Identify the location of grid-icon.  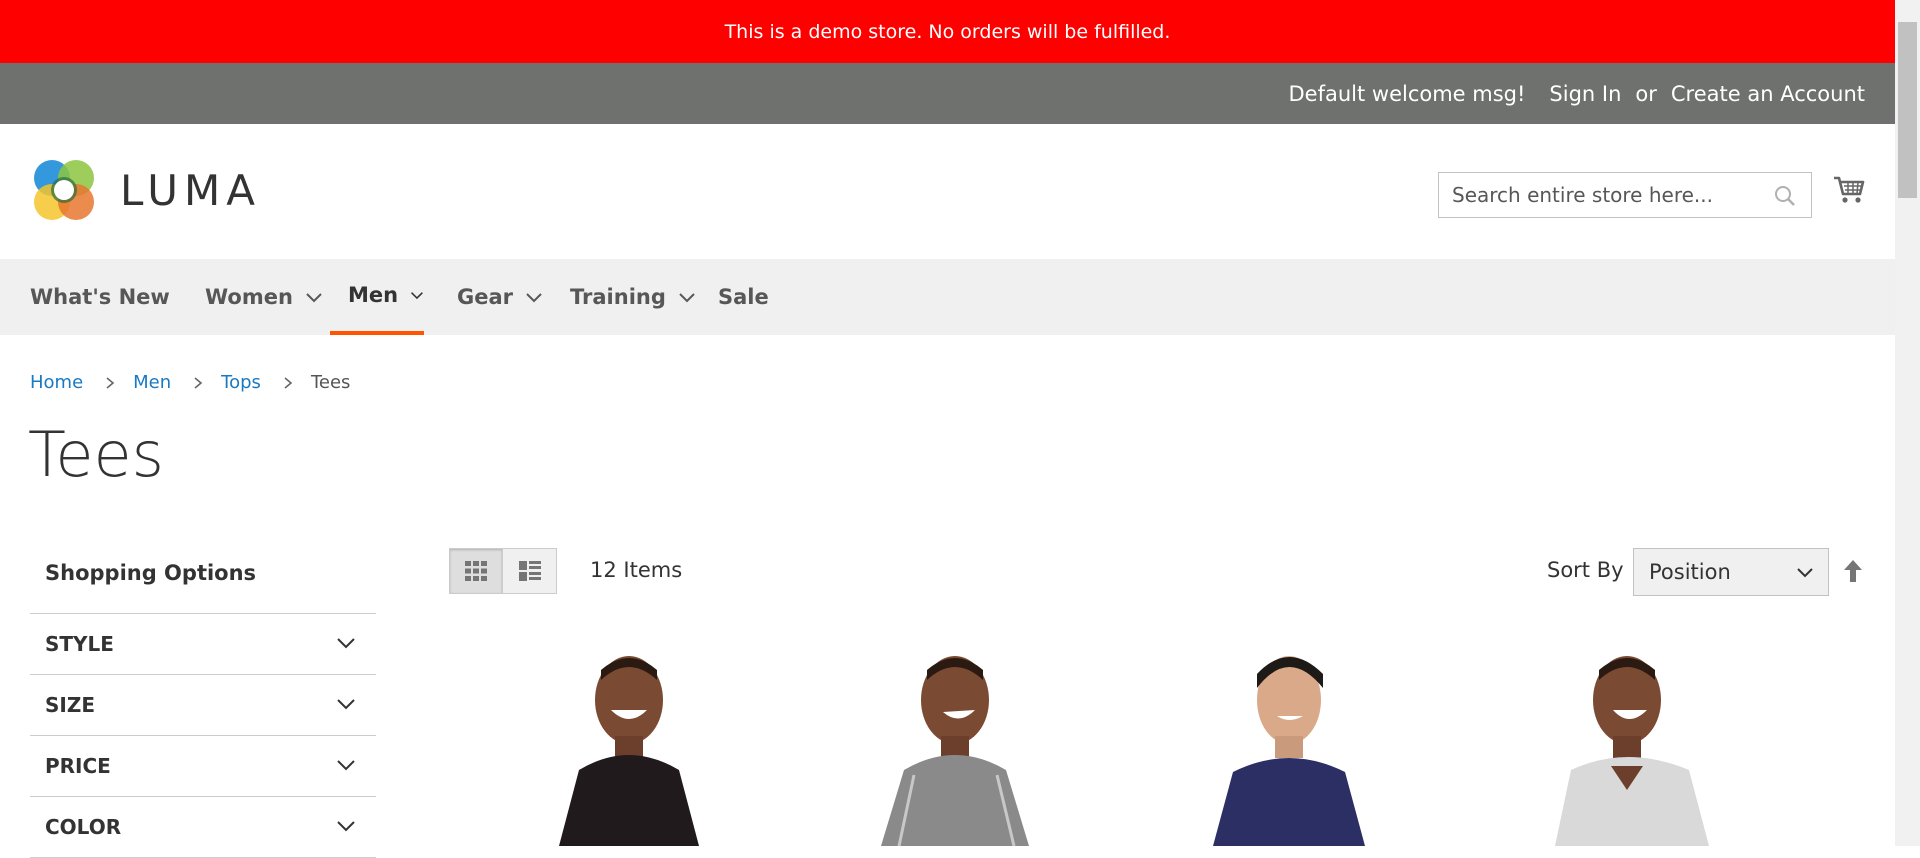
(476, 571).